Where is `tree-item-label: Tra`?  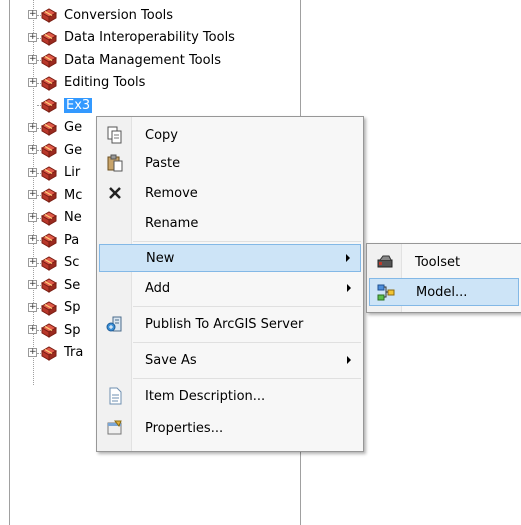 tree-item-label: Tra is located at coordinates (74, 352).